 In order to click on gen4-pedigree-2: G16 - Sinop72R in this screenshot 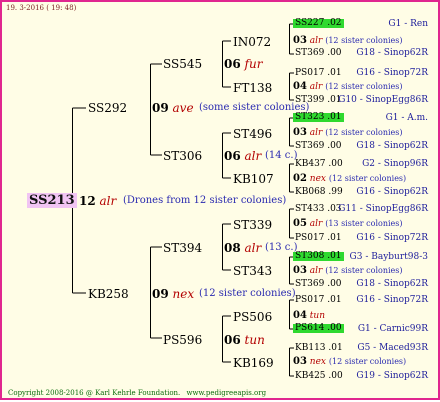, I will do `click(392, 73)`.